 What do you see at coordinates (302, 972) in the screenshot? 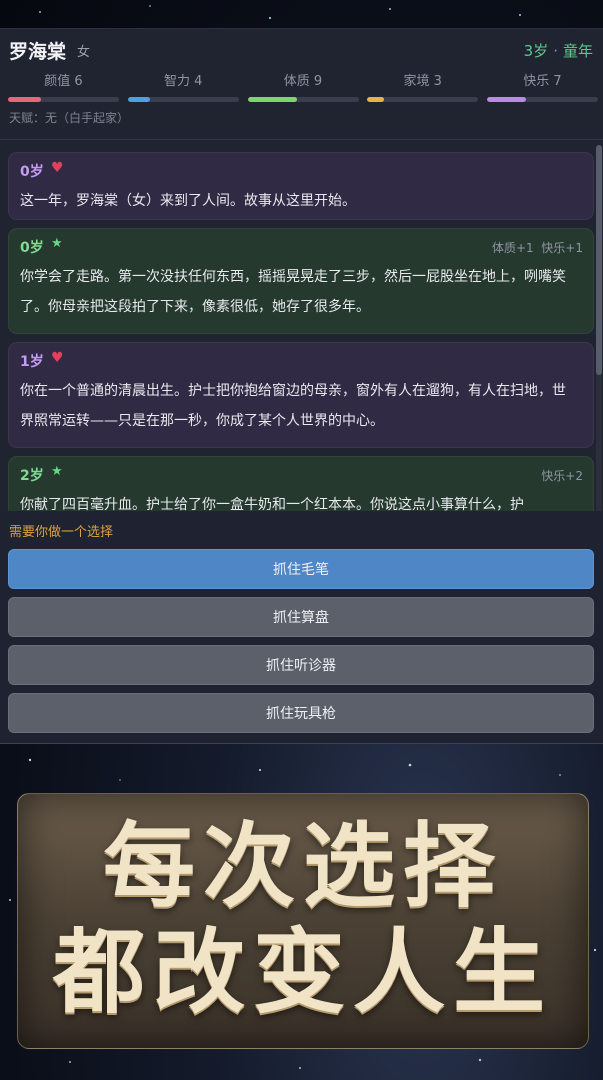
I see `promo-line-2: 都改变人生` at bounding box center [302, 972].